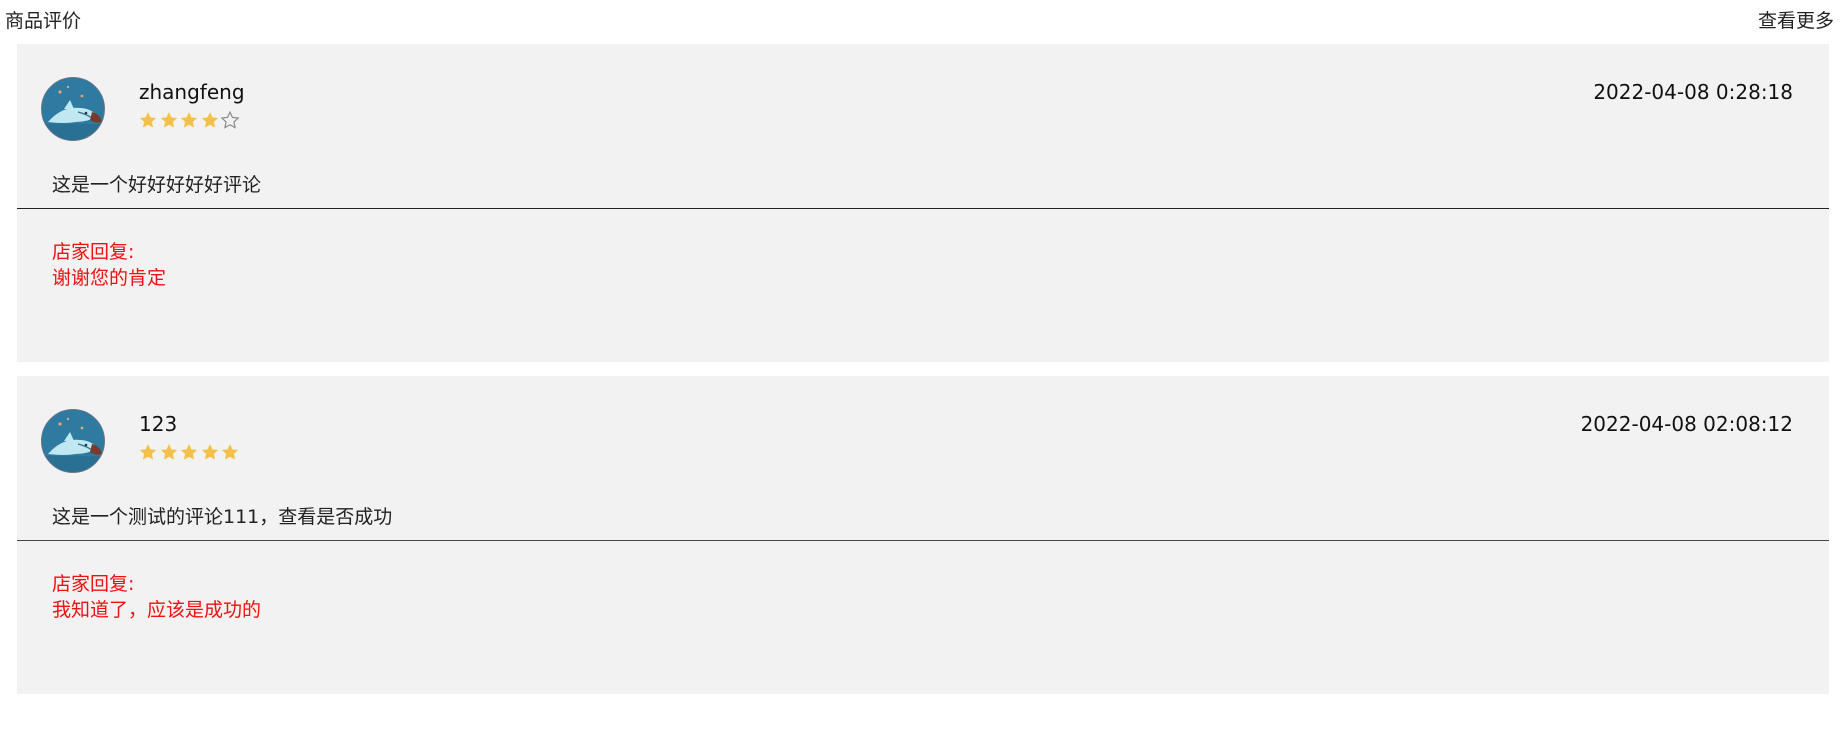 The image size is (1846, 736). I want to click on review-date: 2022-04-08 0:28:18, so click(1693, 92).